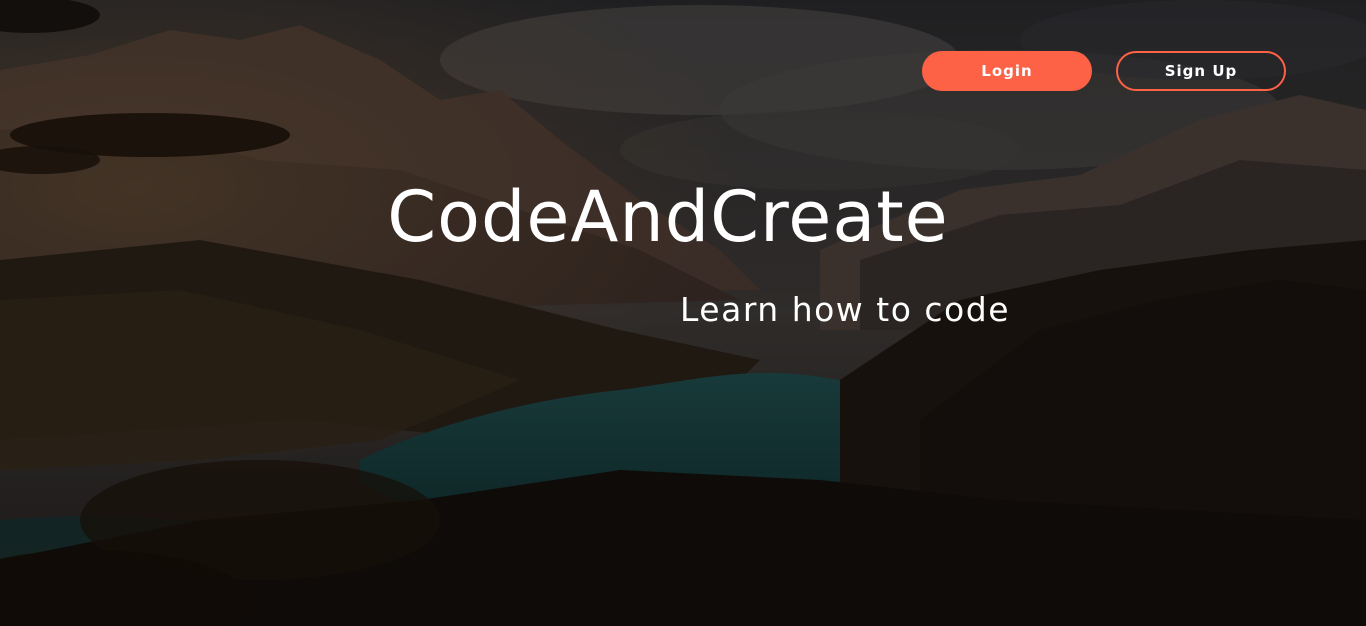 The width and height of the screenshot is (1366, 626). What do you see at coordinates (1104, 71) in the screenshot?
I see `top-navigation: Login Sign Up` at bounding box center [1104, 71].